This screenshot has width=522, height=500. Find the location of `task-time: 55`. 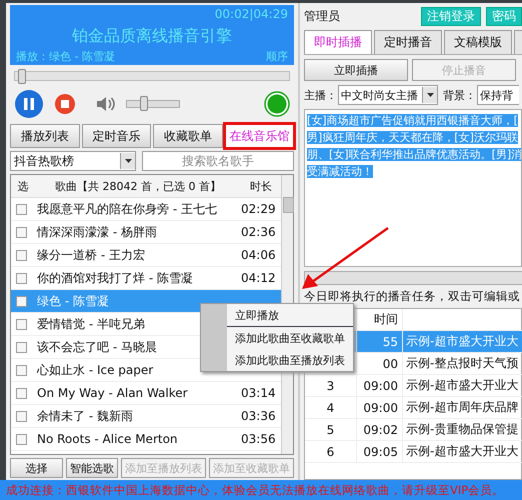

task-time: 55 is located at coordinates (380, 342).